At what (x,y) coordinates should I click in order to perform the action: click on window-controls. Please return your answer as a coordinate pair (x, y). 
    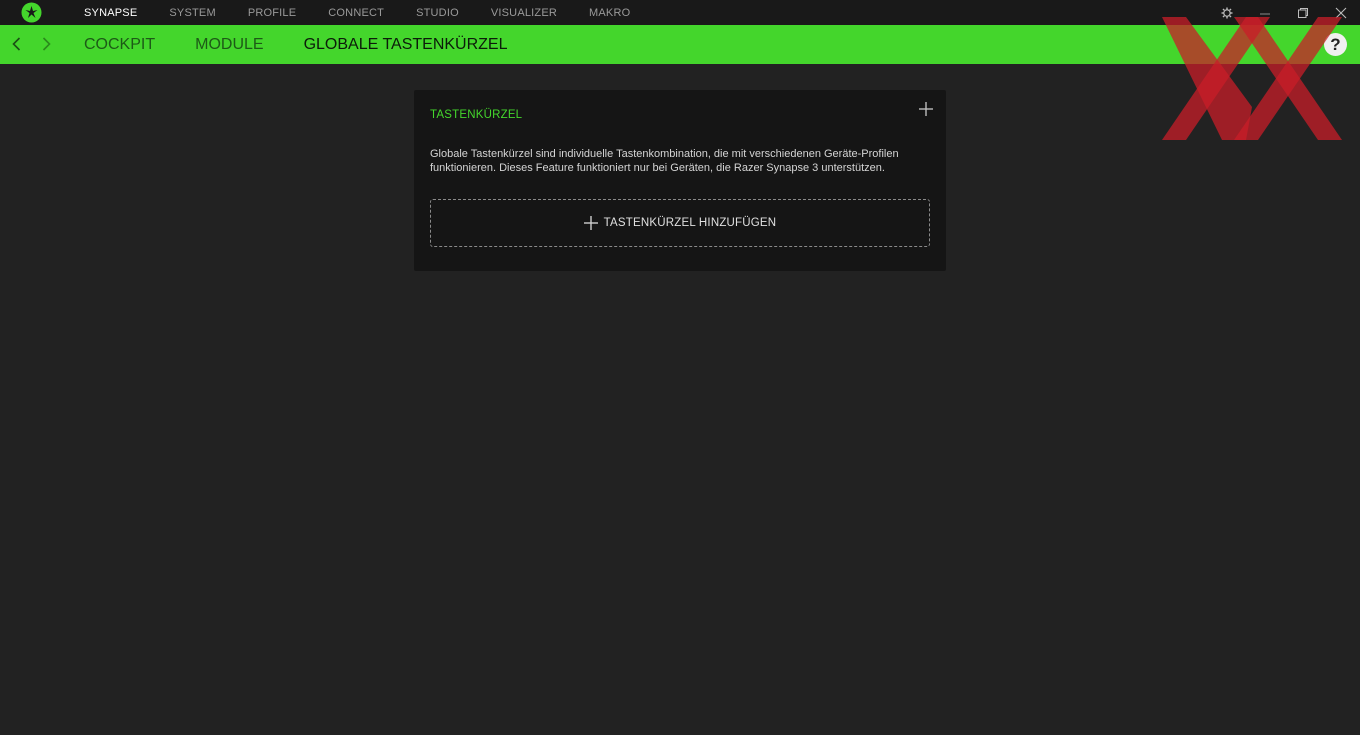
    Looking at the image, I should click on (1284, 12).